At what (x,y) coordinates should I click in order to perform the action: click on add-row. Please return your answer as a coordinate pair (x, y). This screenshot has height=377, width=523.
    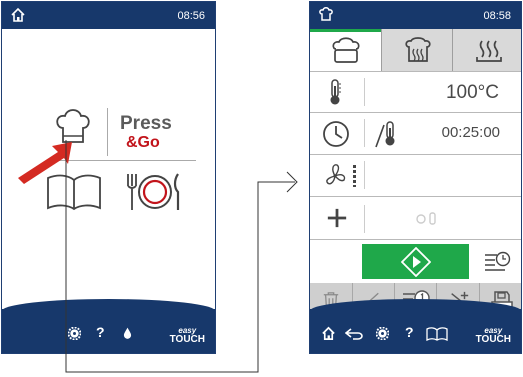
    Looking at the image, I should click on (415, 217).